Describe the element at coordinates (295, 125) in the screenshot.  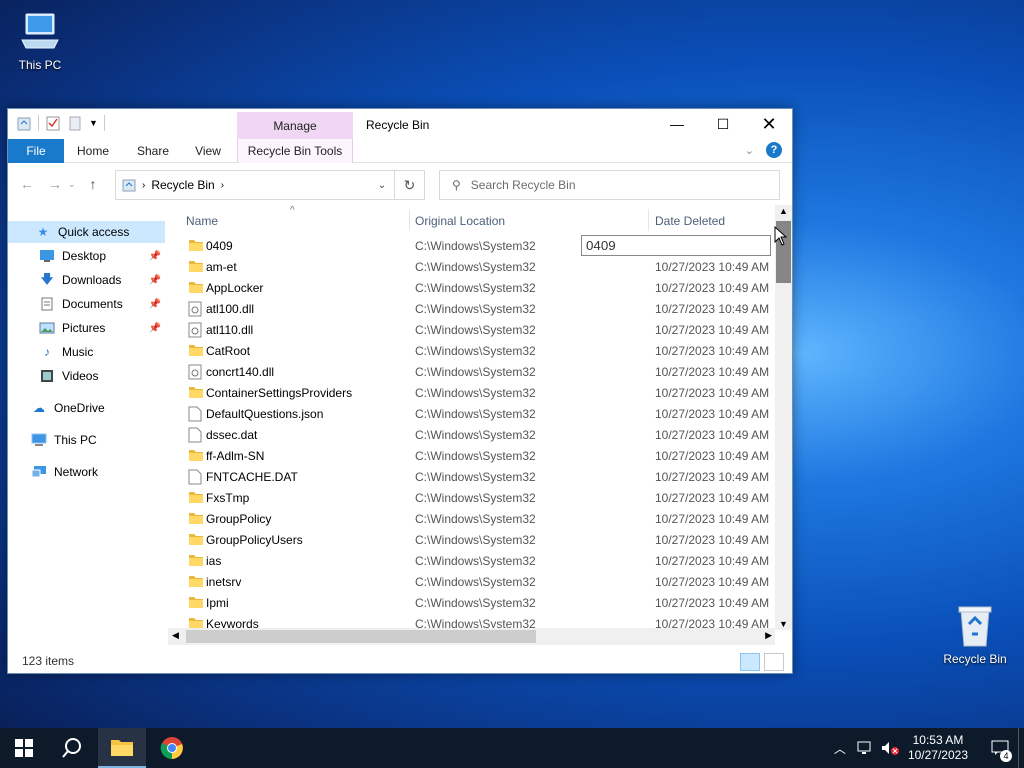
I see `tab-manage: Manage` at that location.